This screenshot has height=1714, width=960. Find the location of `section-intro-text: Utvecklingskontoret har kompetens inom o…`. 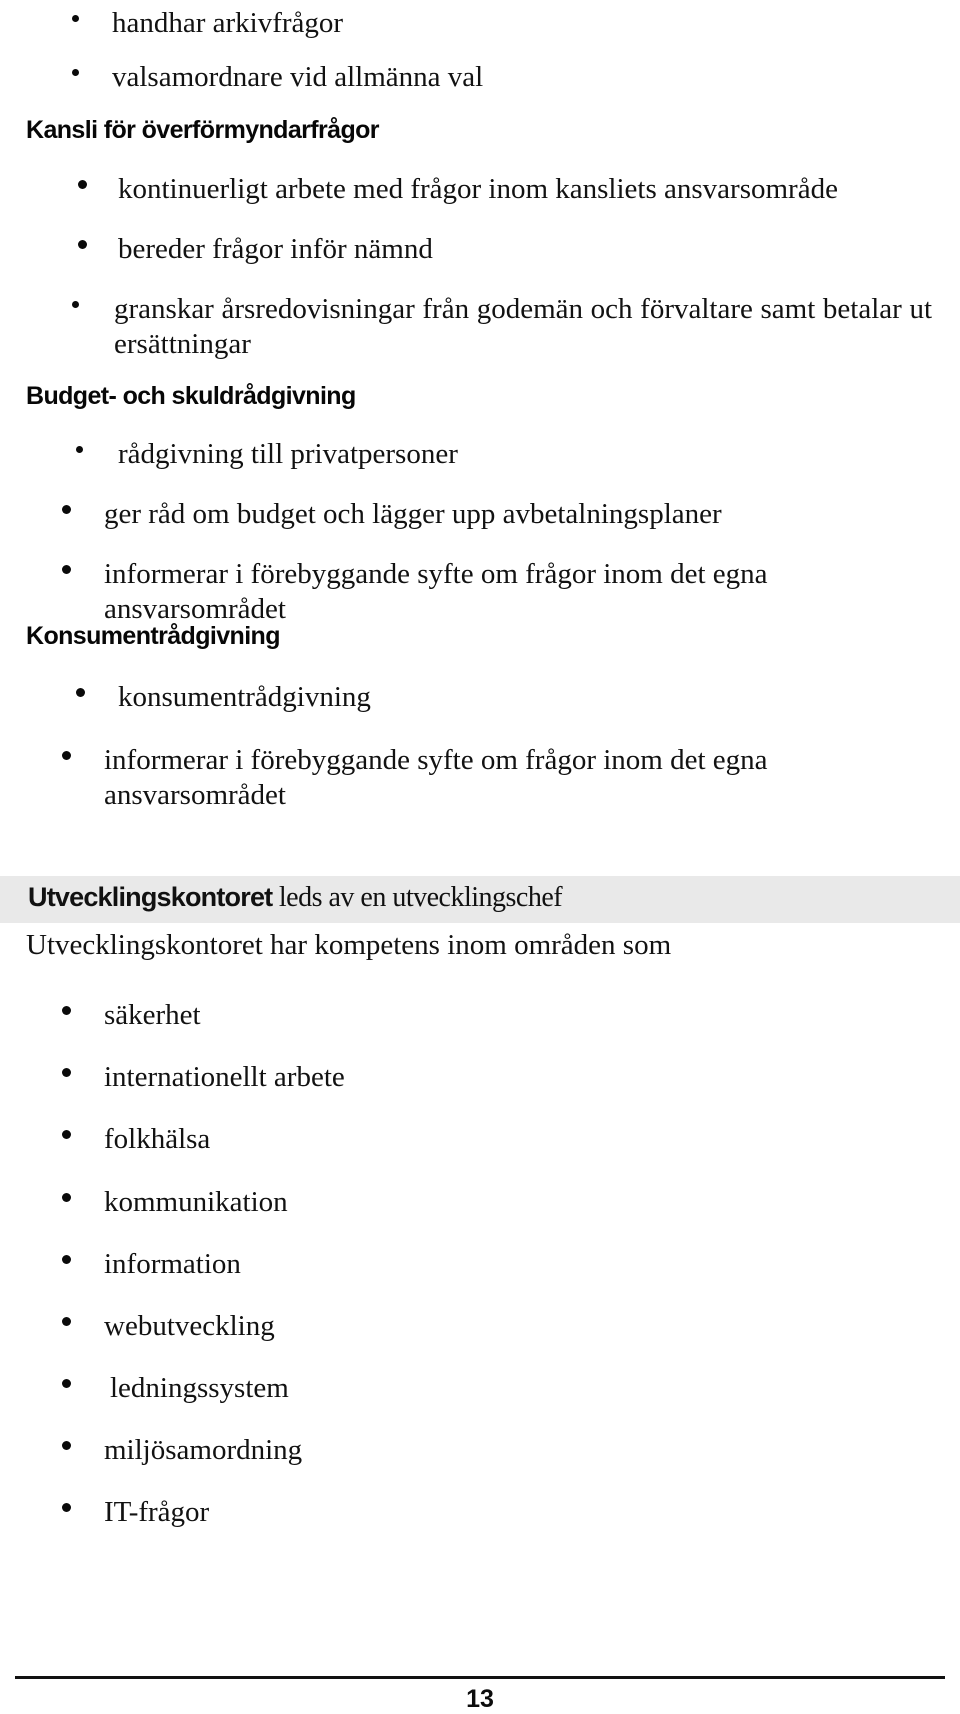

section-intro-text: Utvecklingskontoret har kompetens inom o… is located at coordinates (349, 945).